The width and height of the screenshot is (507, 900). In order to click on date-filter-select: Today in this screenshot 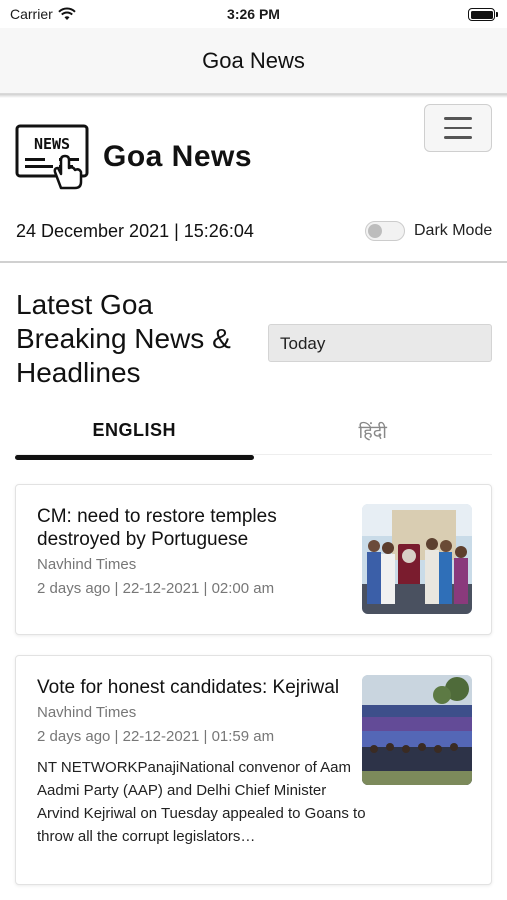, I will do `click(380, 343)`.